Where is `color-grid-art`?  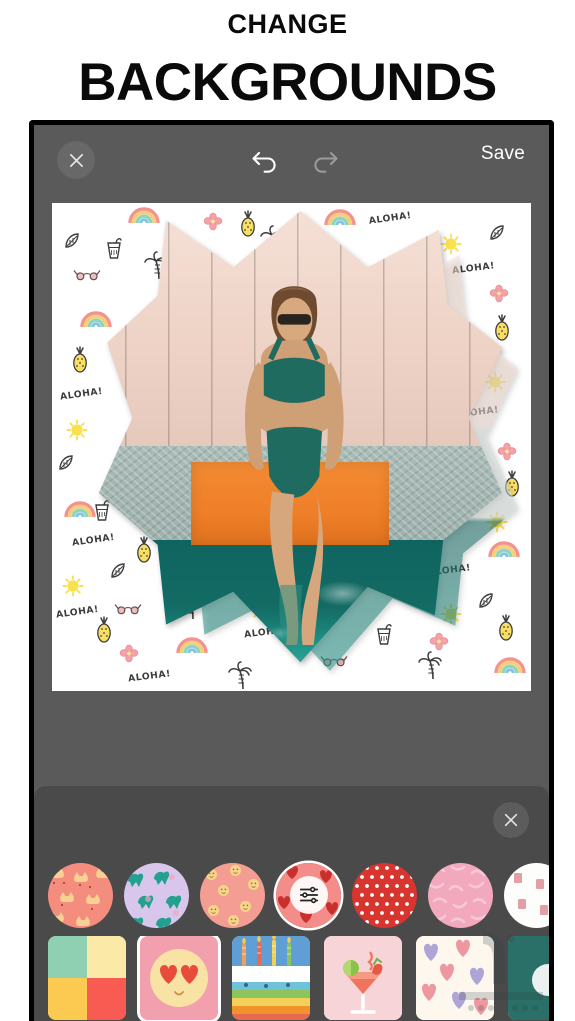
color-grid-art is located at coordinates (87, 978).